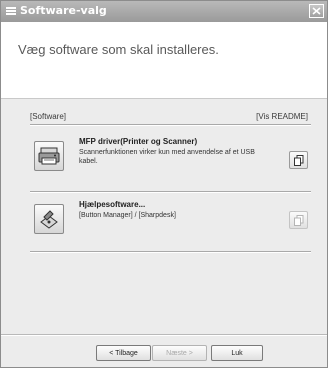 Image resolution: width=328 pixels, height=368 pixels. I want to click on readme-column-label: [Vis README], so click(282, 116).